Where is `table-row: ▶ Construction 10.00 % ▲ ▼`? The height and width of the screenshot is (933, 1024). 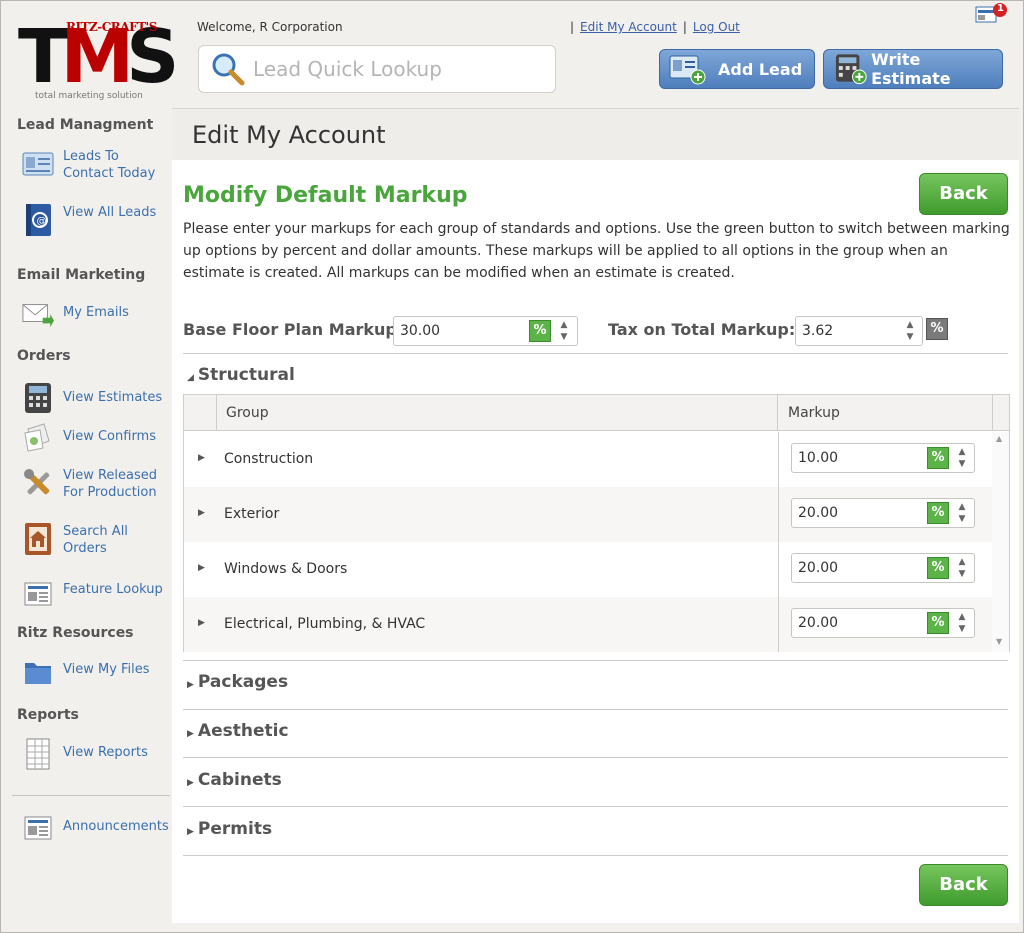 table-row: ▶ Construction 10.00 % ▲ ▼ is located at coordinates (588, 459).